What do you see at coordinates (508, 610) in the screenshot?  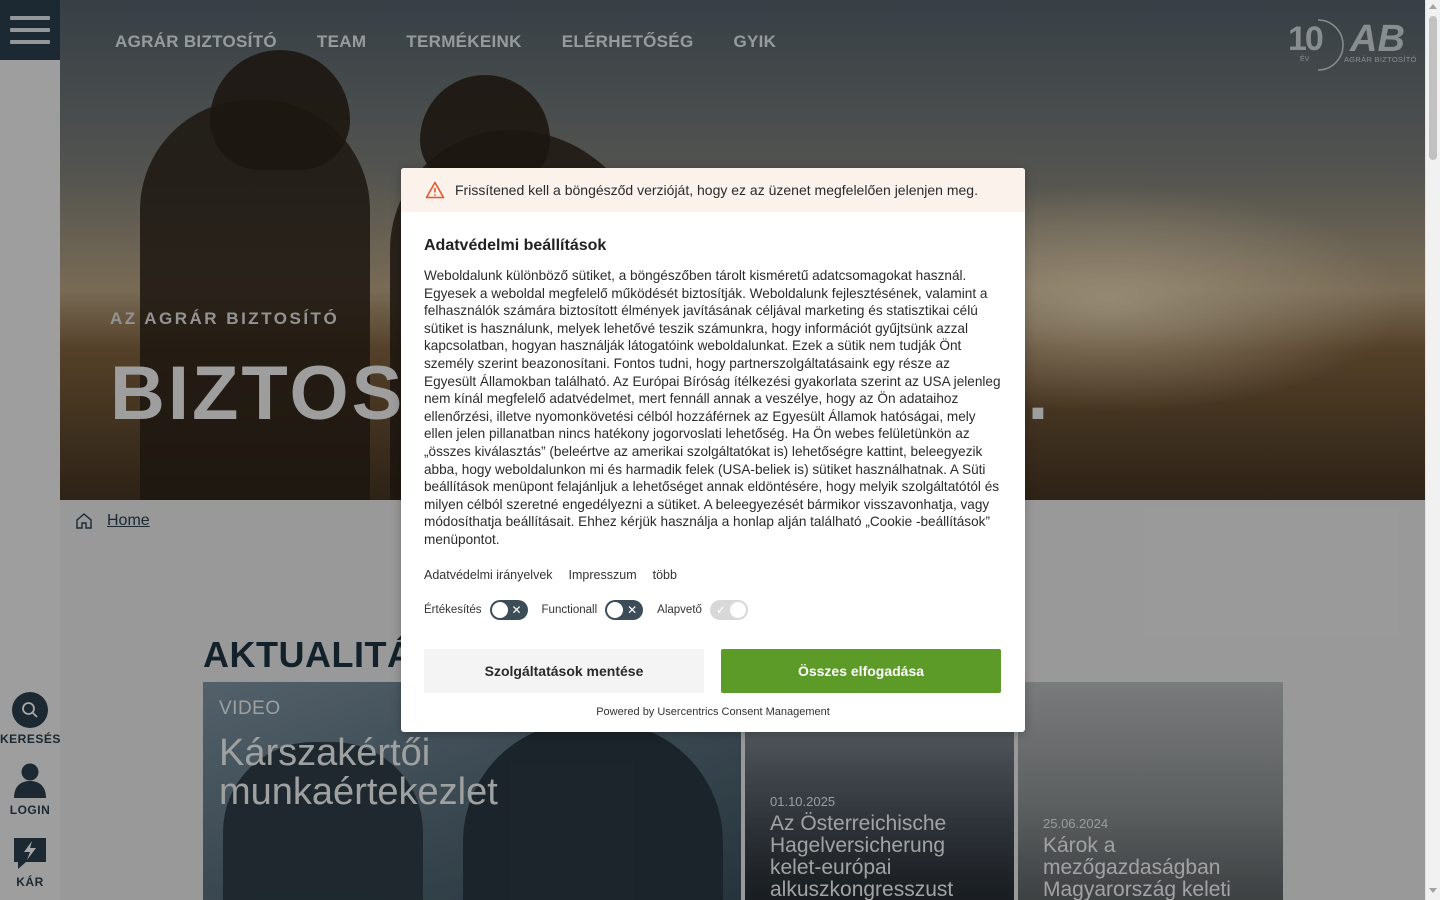 I see `marketing-toggle: ✕` at bounding box center [508, 610].